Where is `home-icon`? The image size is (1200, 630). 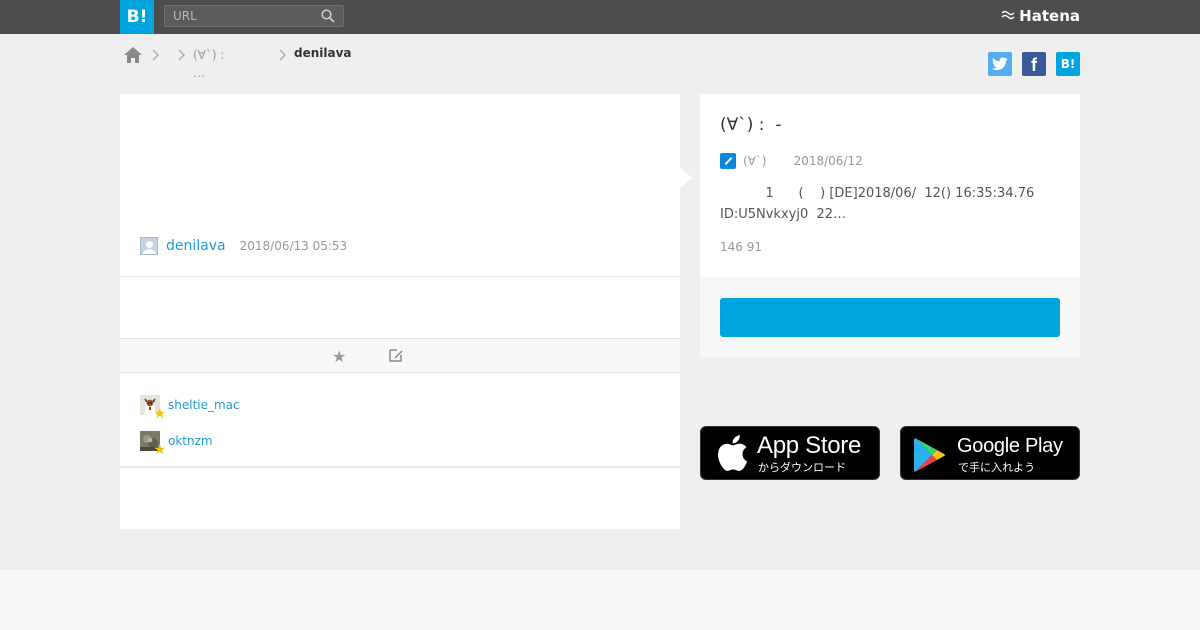
home-icon is located at coordinates (133, 55).